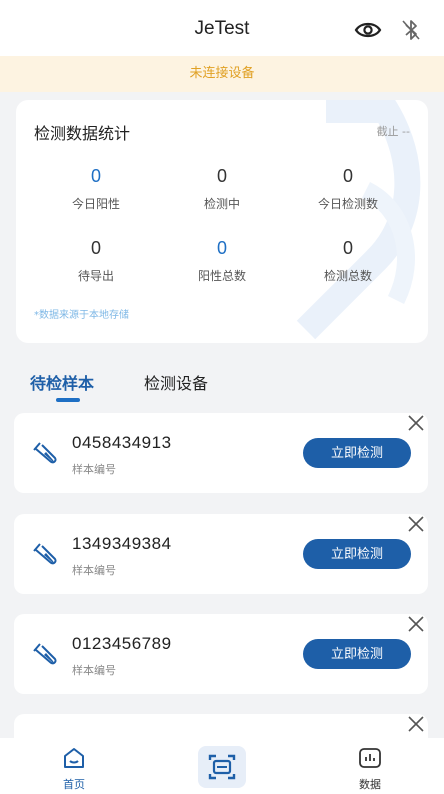  Describe the element at coordinates (82, 133) in the screenshot. I see `stats-title: 检测数据统计` at that location.